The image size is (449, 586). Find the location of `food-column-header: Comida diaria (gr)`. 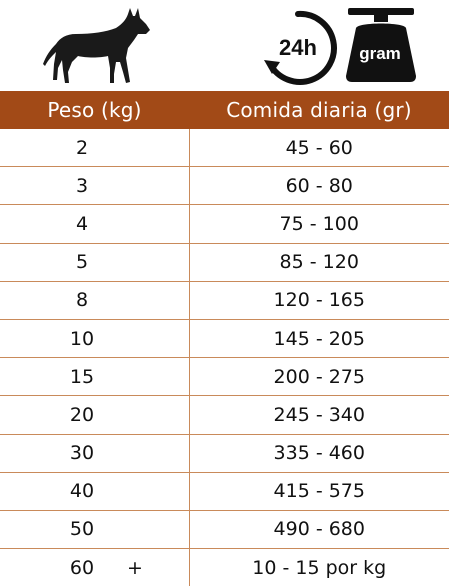

food-column-header: Comida diaria (gr) is located at coordinates (319, 110).